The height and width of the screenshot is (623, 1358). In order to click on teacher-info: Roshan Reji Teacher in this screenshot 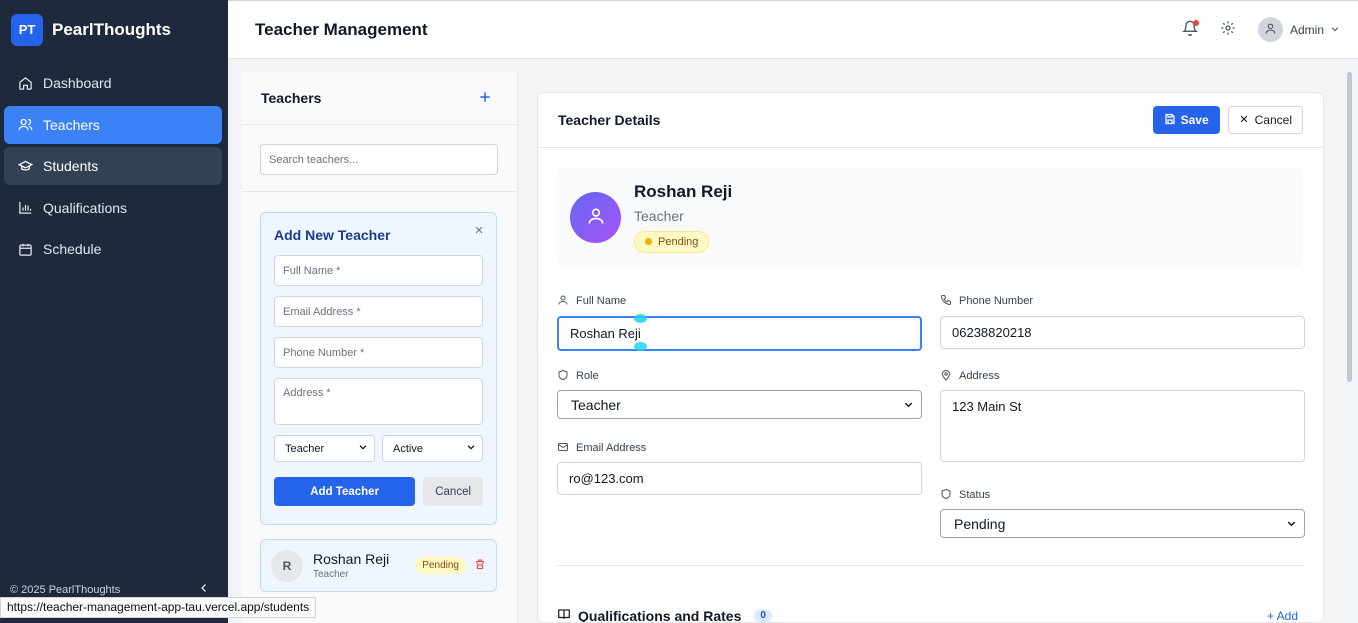, I will do `click(364, 565)`.